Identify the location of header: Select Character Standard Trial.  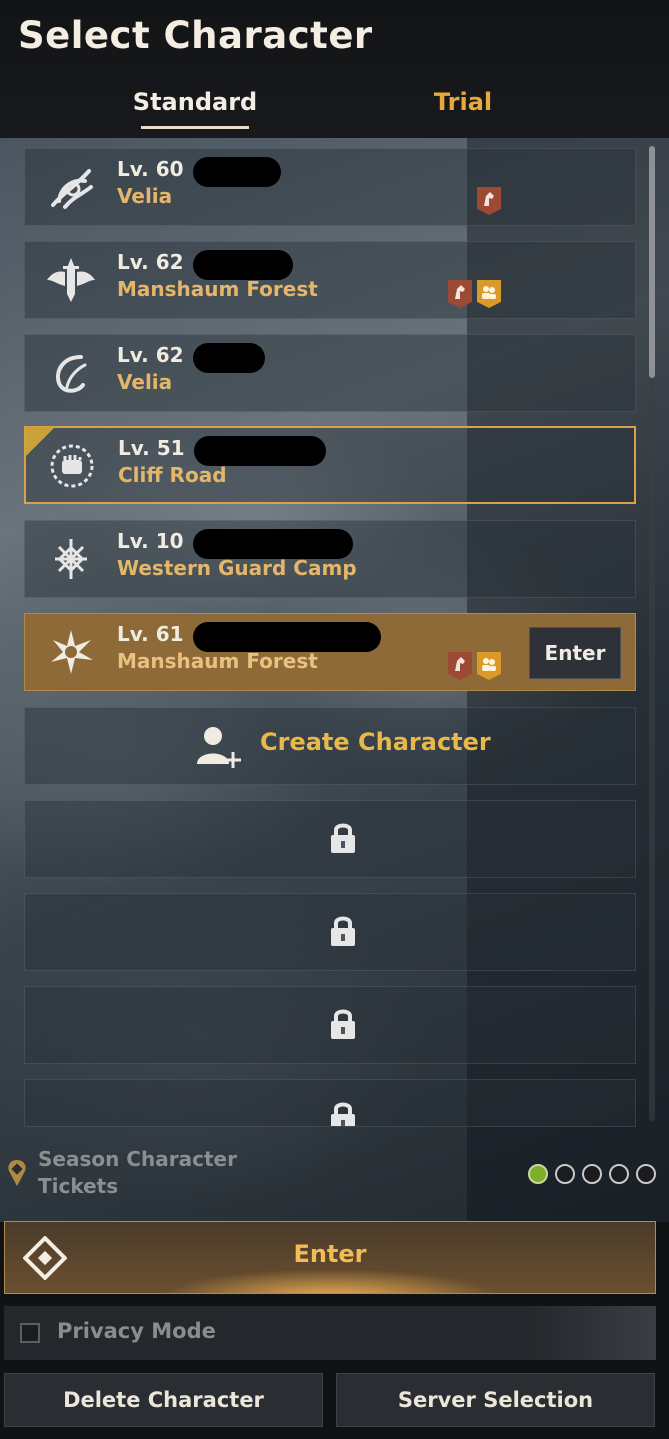
(334, 69).